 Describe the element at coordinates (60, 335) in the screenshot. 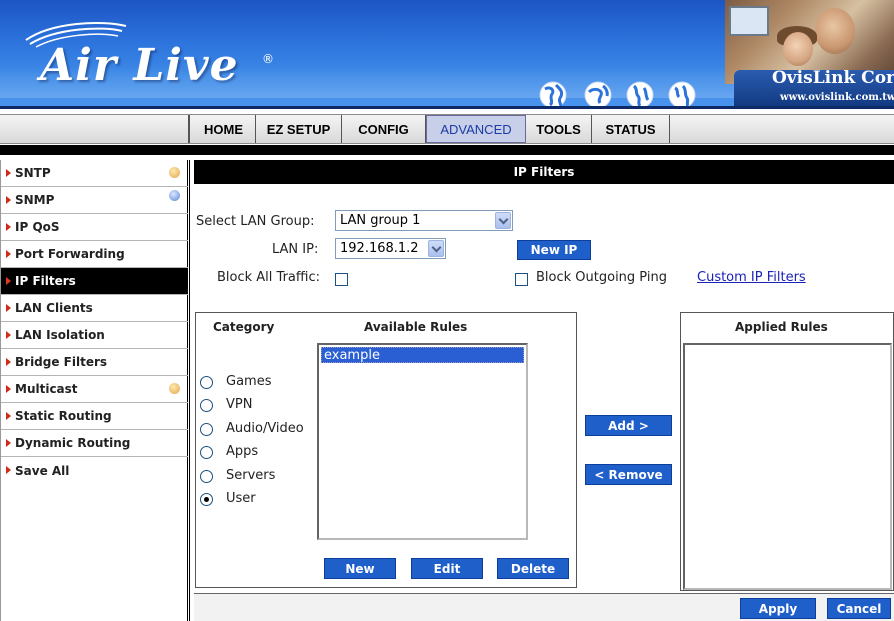

I see `sidebar-item-label: LAN Isolation` at that location.